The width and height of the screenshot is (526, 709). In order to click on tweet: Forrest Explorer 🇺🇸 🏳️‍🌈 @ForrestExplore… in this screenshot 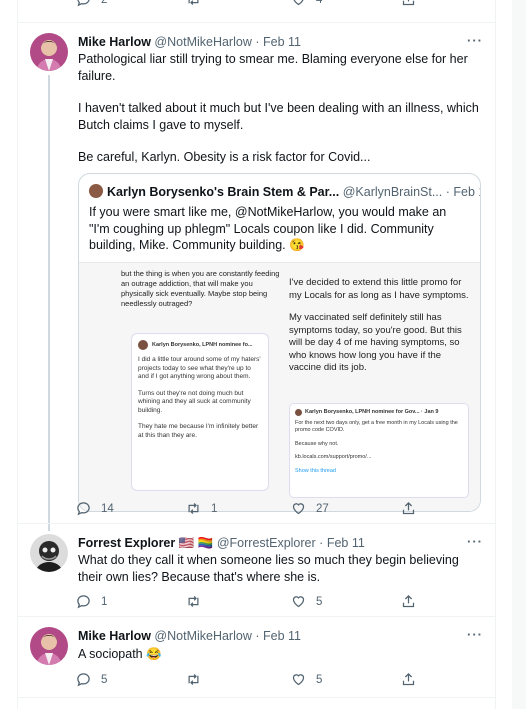, I will do `click(256, 570)`.